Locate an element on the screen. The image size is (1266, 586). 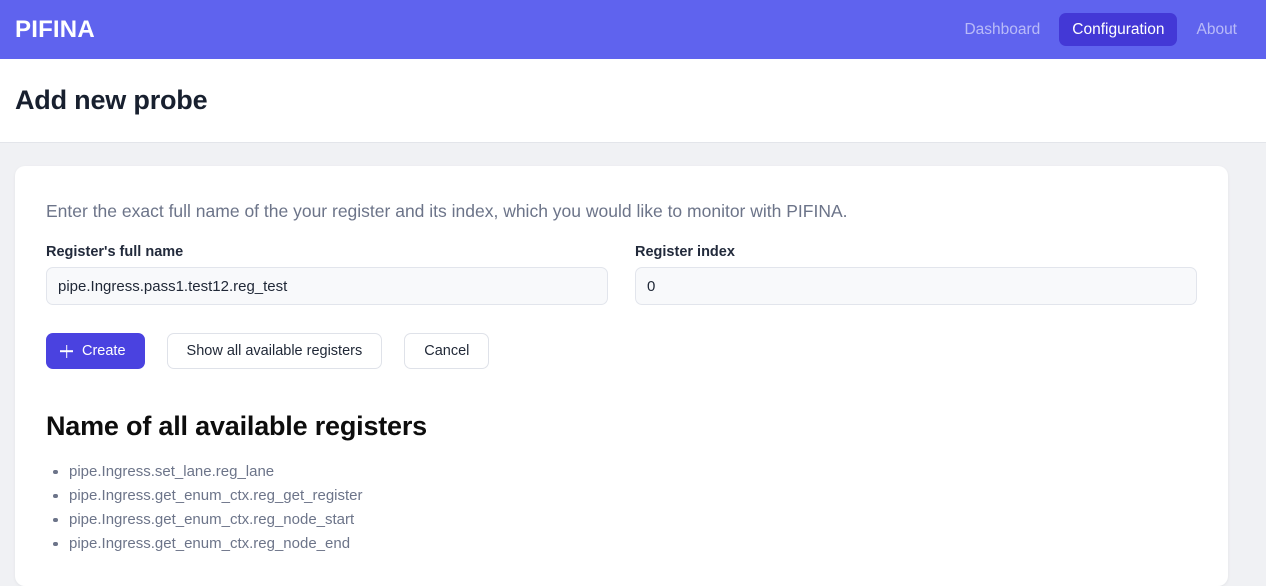
register-index-input is located at coordinates (916, 286).